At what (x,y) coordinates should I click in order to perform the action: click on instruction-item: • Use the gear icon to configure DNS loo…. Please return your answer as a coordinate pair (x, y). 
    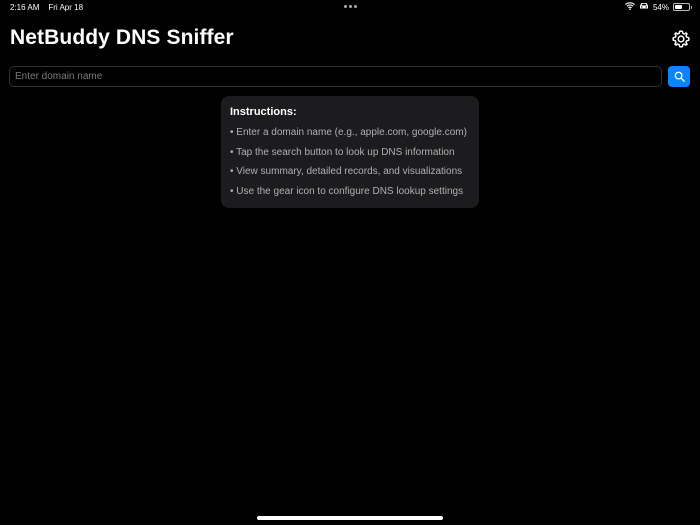
    Looking at the image, I should click on (347, 191).